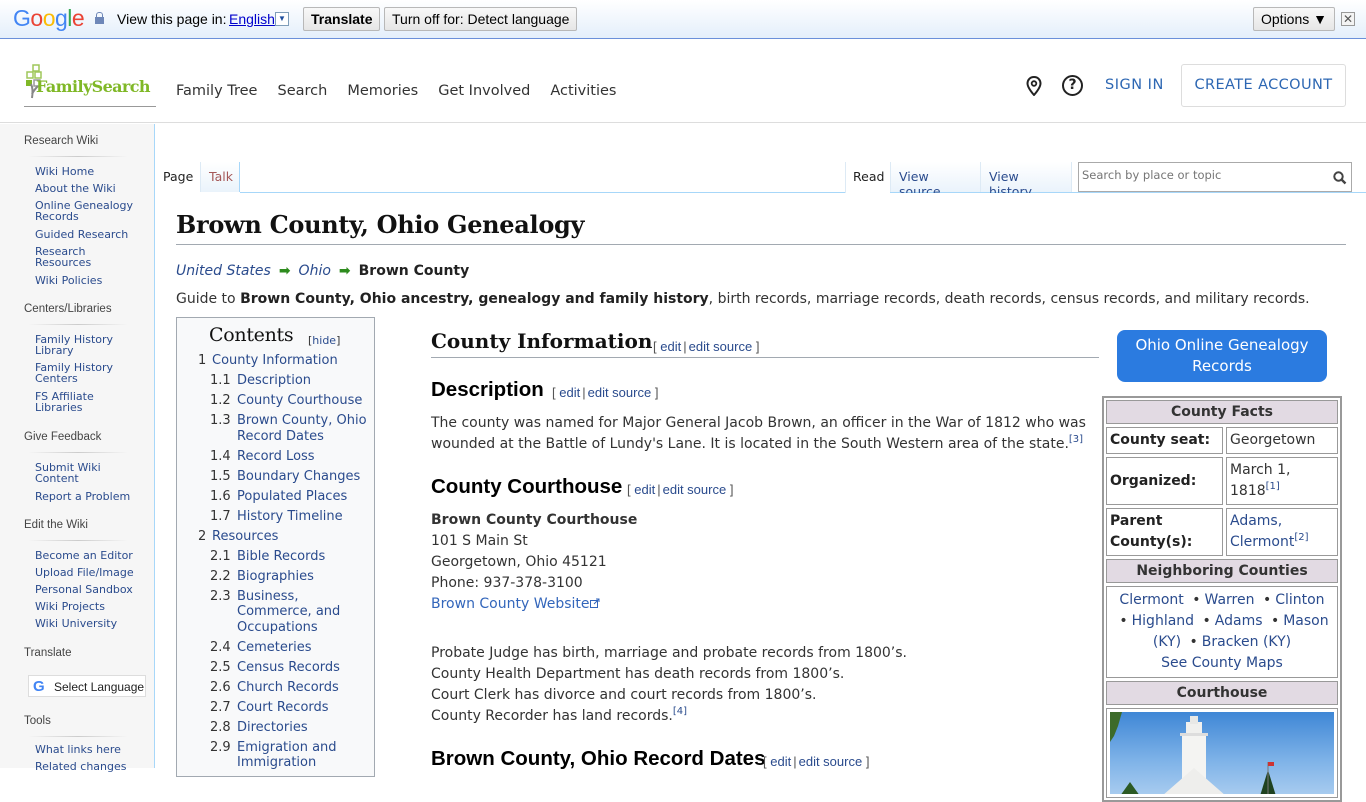 This screenshot has width=1366, height=802. What do you see at coordinates (302, 428) in the screenshot?
I see `toc-link: Brown County, Ohio Record Dates` at bounding box center [302, 428].